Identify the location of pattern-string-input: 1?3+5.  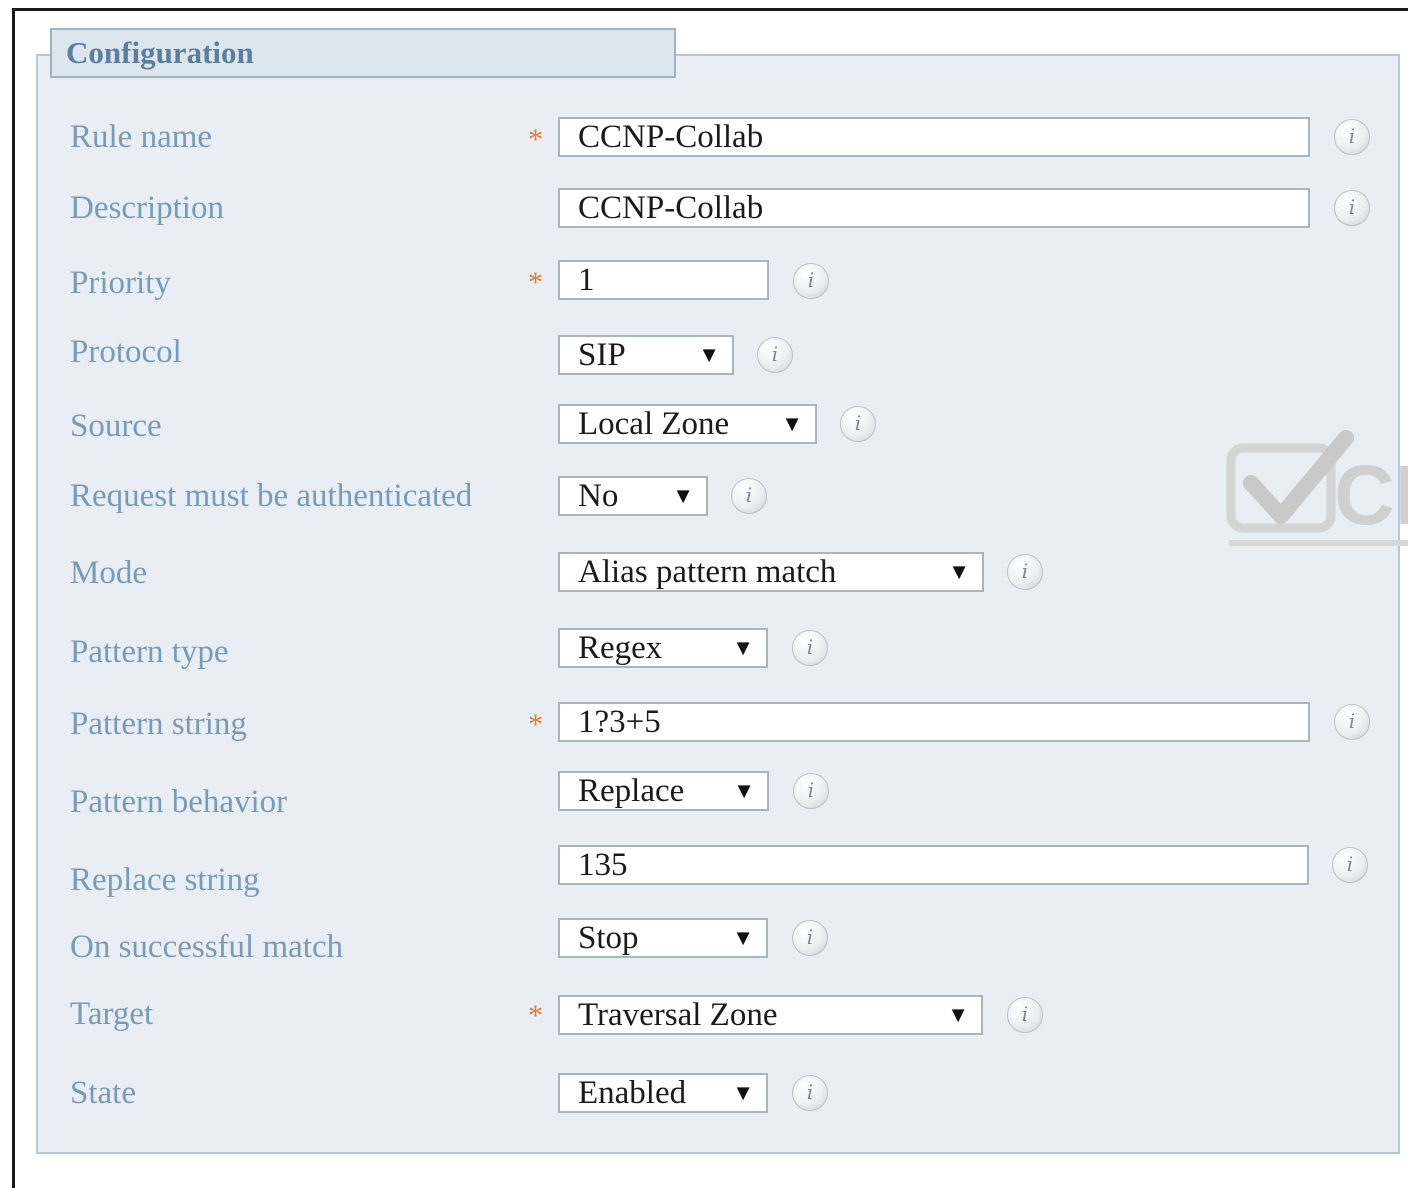
(934, 722).